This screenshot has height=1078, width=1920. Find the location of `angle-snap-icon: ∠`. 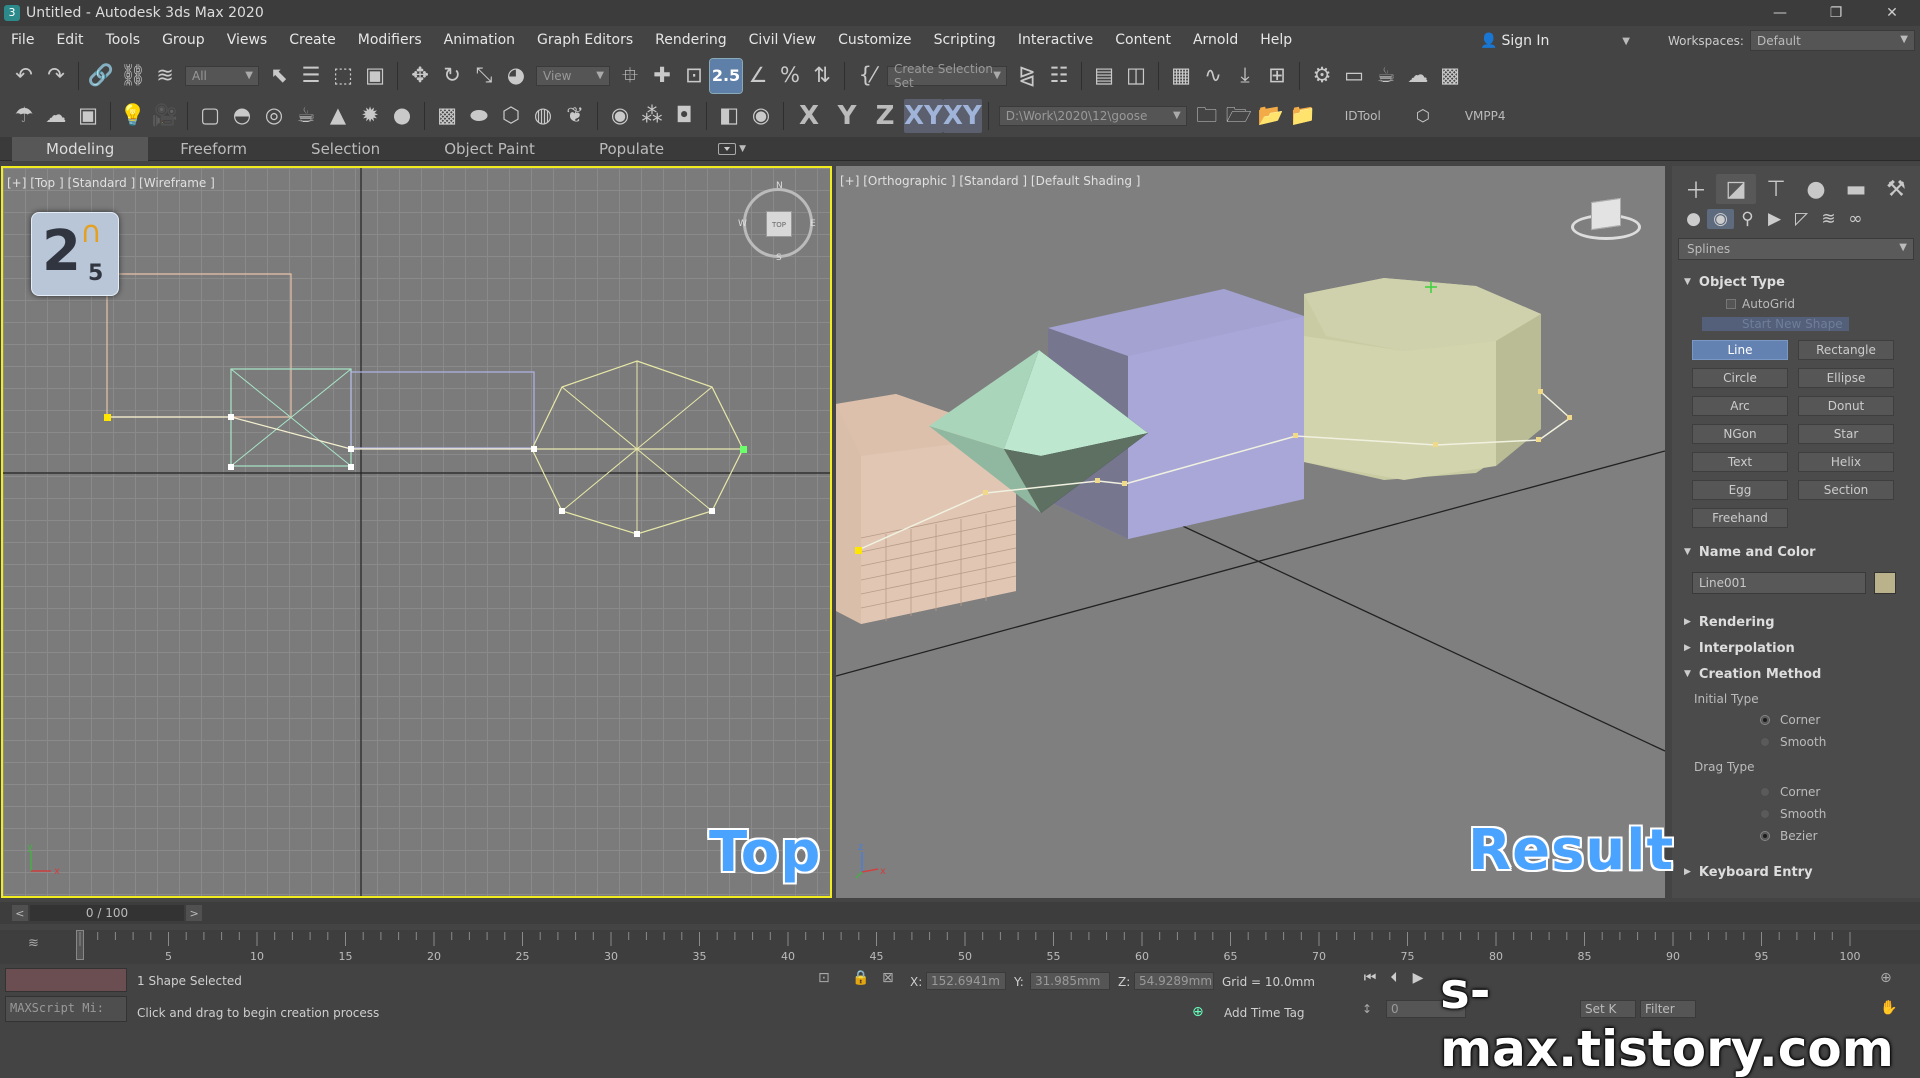

angle-snap-icon: ∠ is located at coordinates (758, 76).